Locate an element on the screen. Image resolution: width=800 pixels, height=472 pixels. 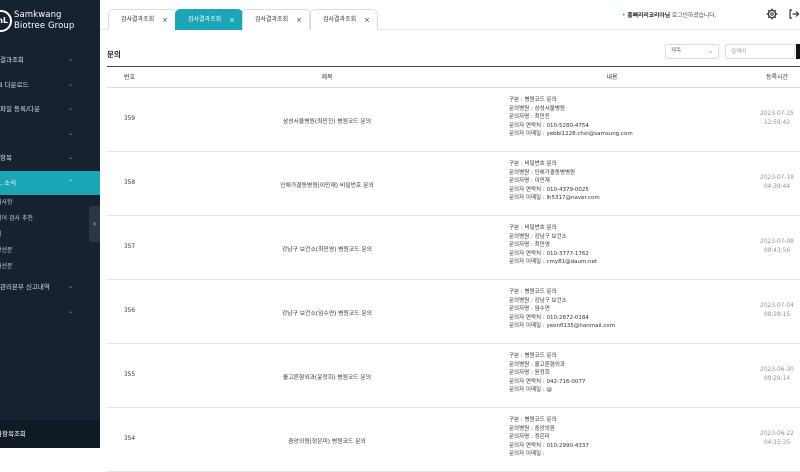
row-date: 2023-06-22 04:15:35 is located at coordinates (773, 439).